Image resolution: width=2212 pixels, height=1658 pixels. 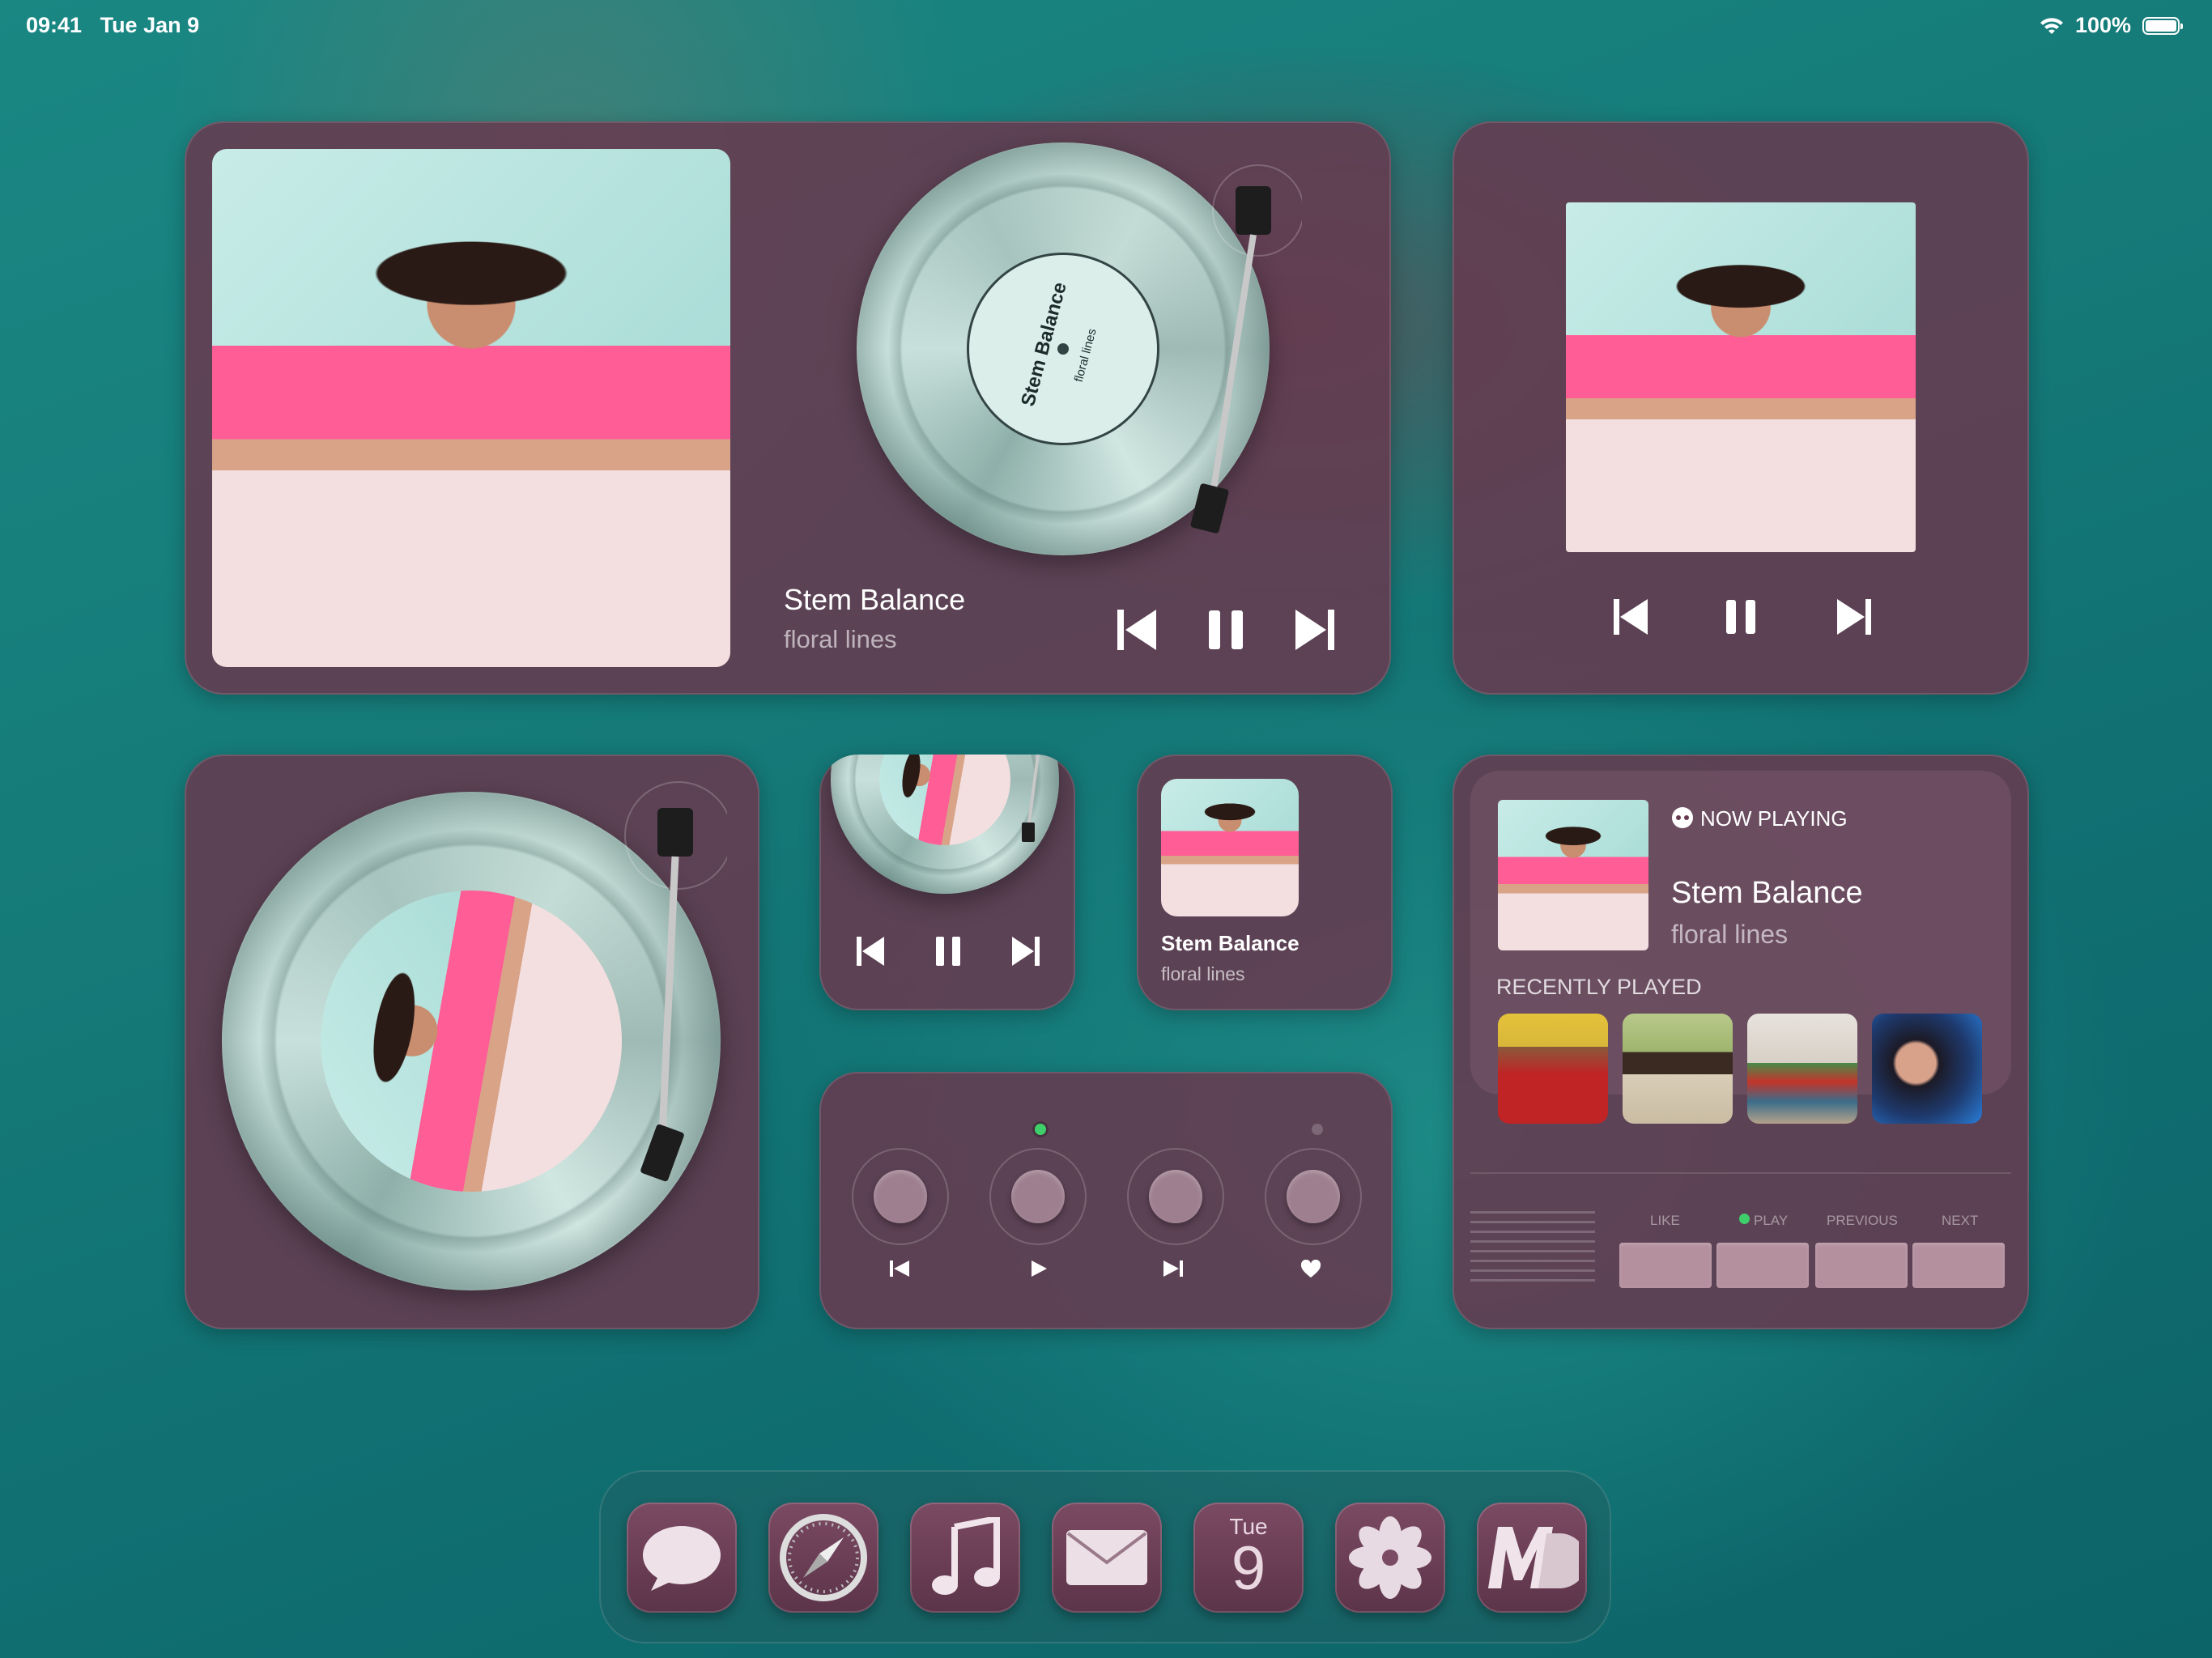 What do you see at coordinates (901, 1196) in the screenshot?
I see `previous-knob` at bounding box center [901, 1196].